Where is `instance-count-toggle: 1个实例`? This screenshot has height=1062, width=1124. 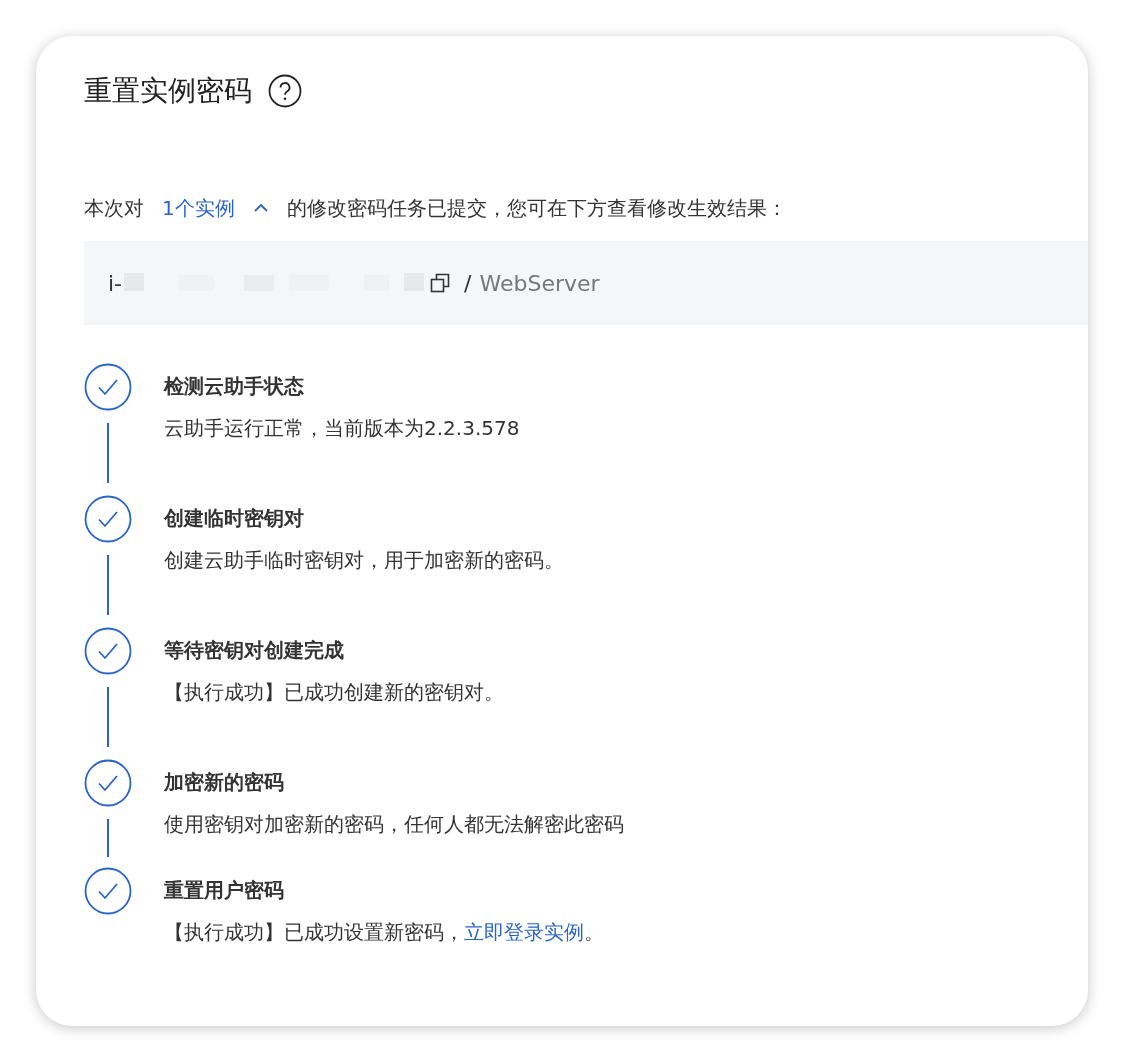
instance-count-toggle: 1个实例 is located at coordinates (215, 208).